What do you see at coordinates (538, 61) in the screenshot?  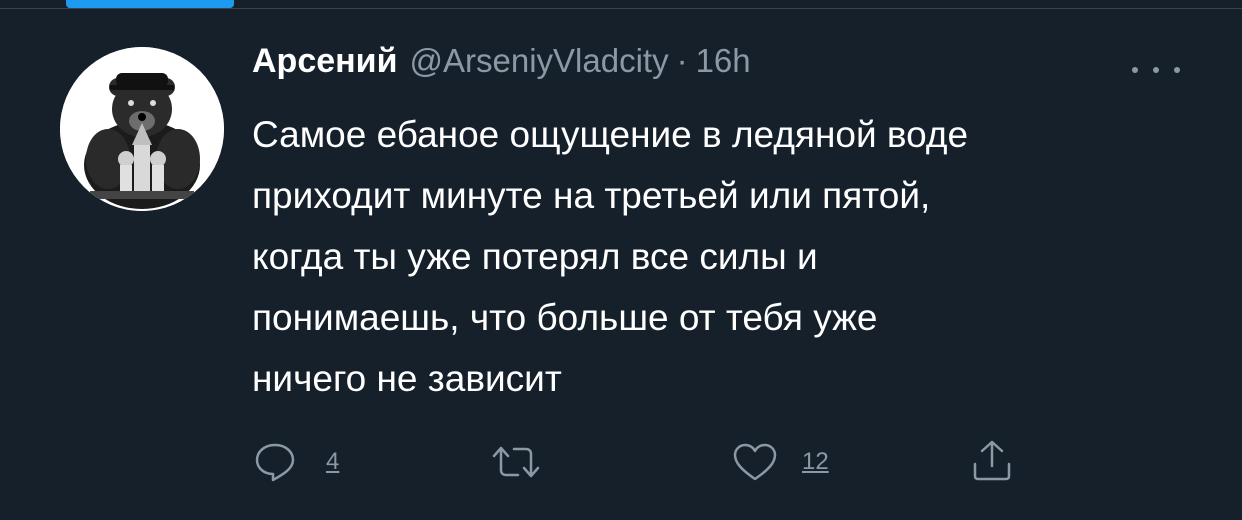 I see `author-handle: @ArseniyVladcity` at bounding box center [538, 61].